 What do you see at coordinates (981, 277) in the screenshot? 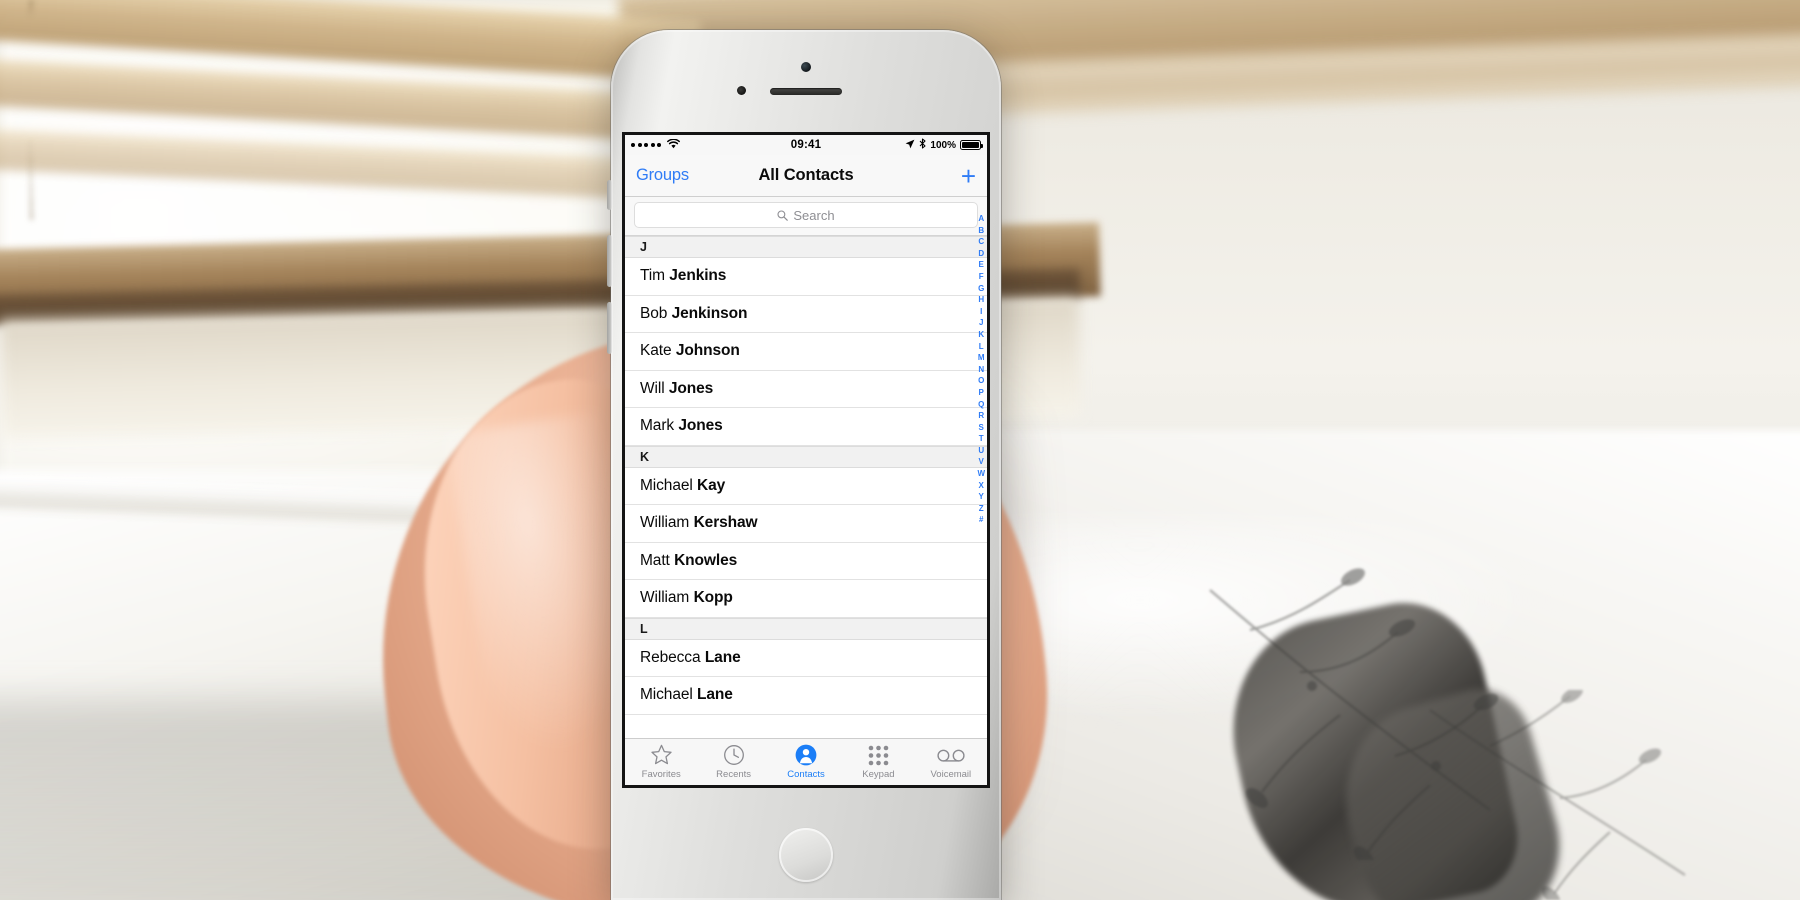
I see `index-letter: F` at bounding box center [981, 277].